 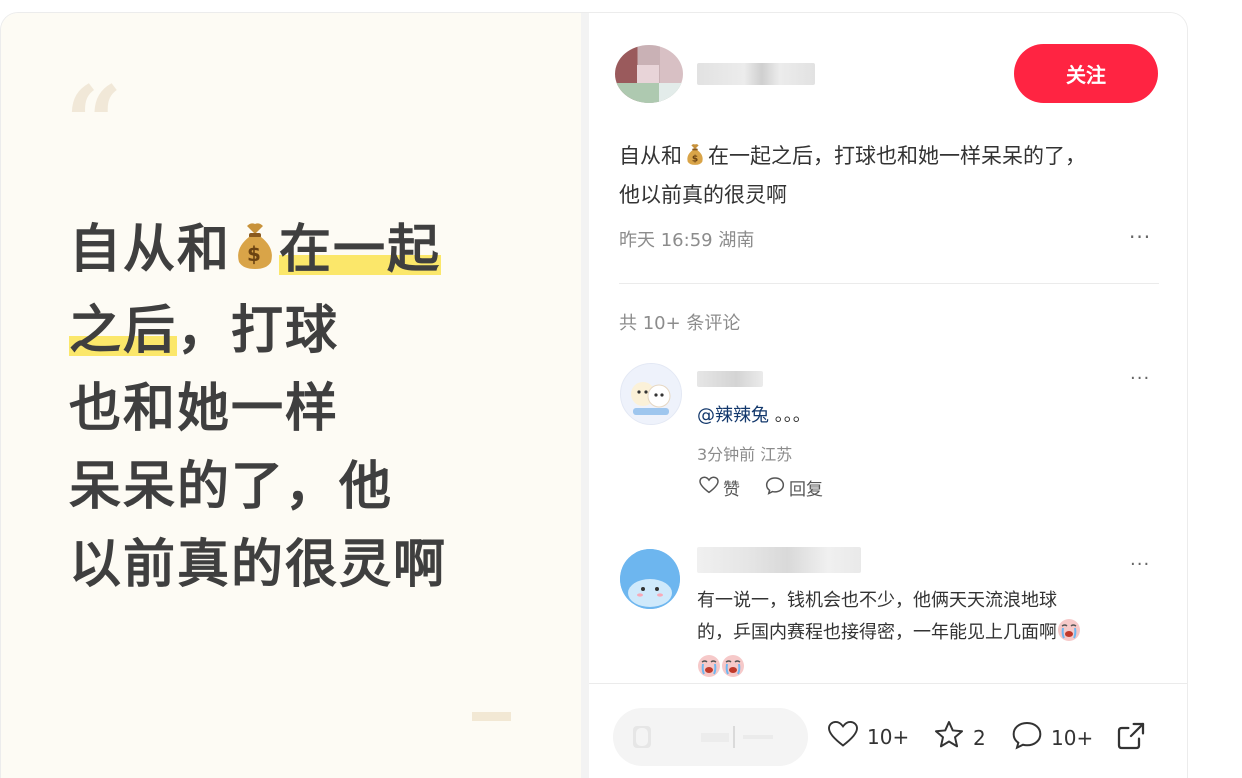 I want to click on post-time: 昨天 16:59, so click(x=666, y=240).